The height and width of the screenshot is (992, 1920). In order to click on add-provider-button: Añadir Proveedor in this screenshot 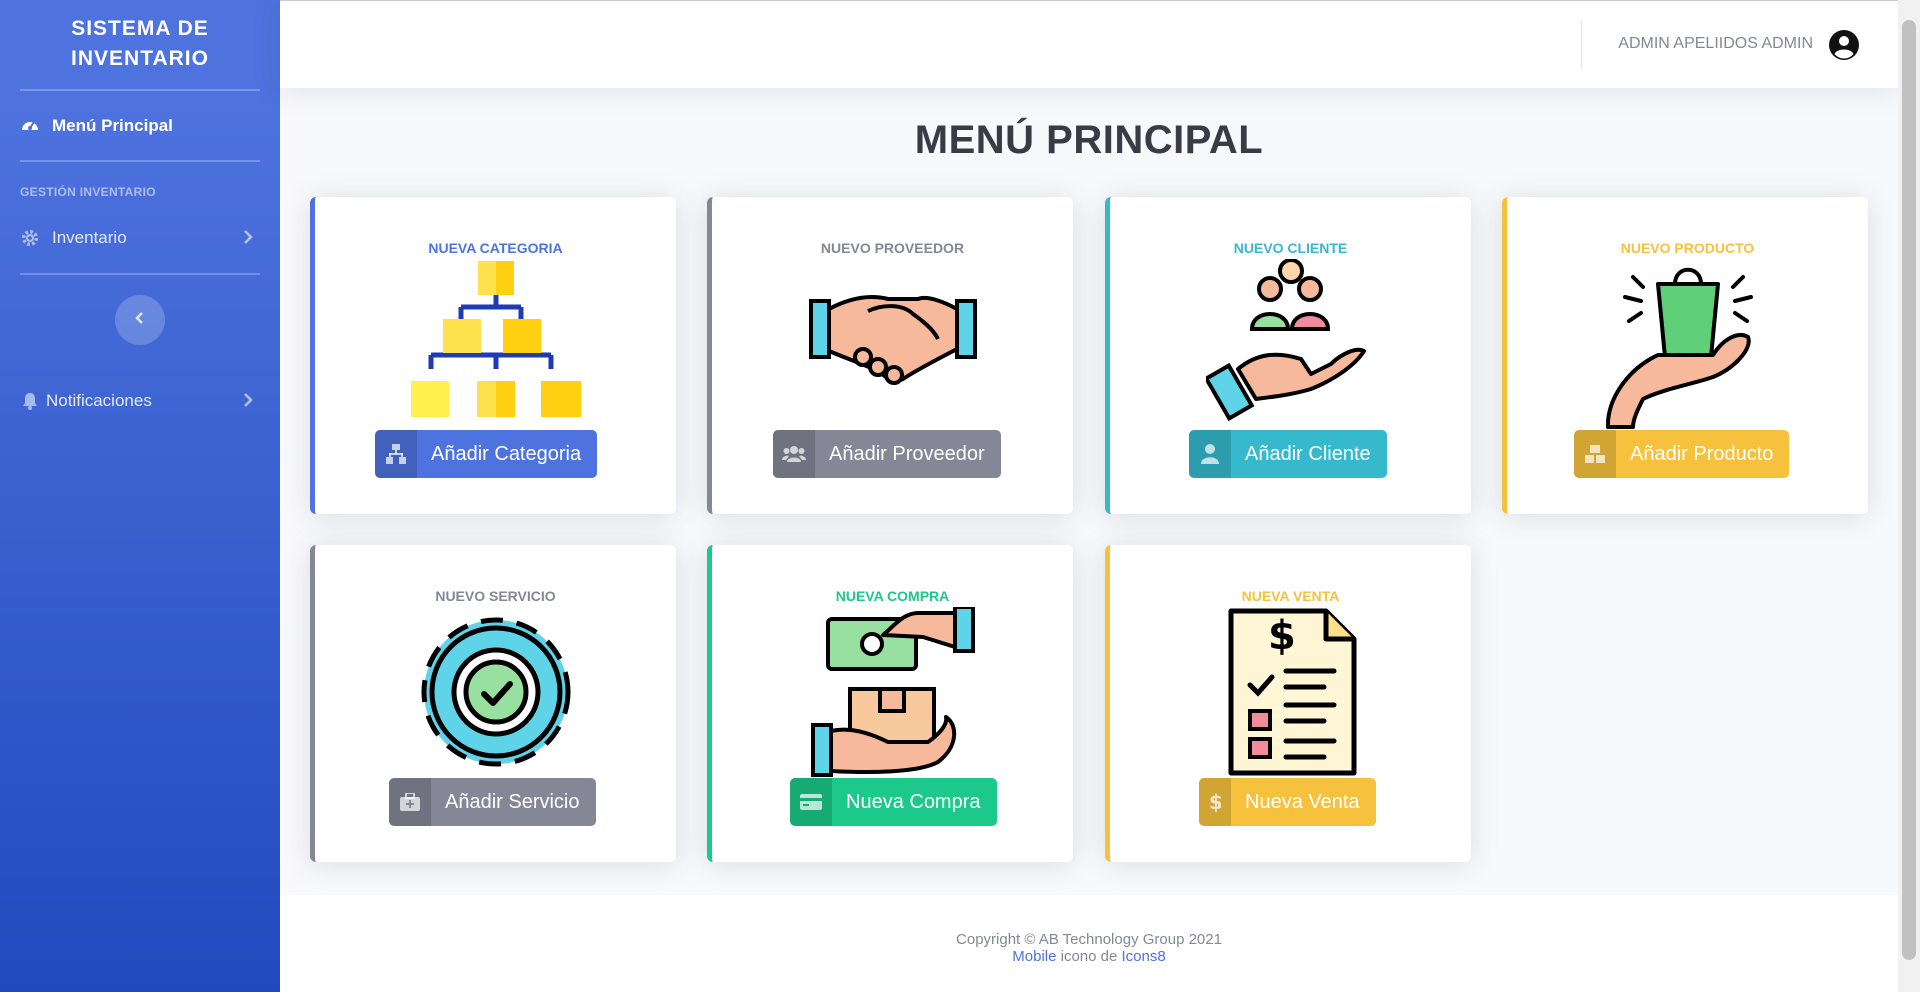, I will do `click(887, 454)`.